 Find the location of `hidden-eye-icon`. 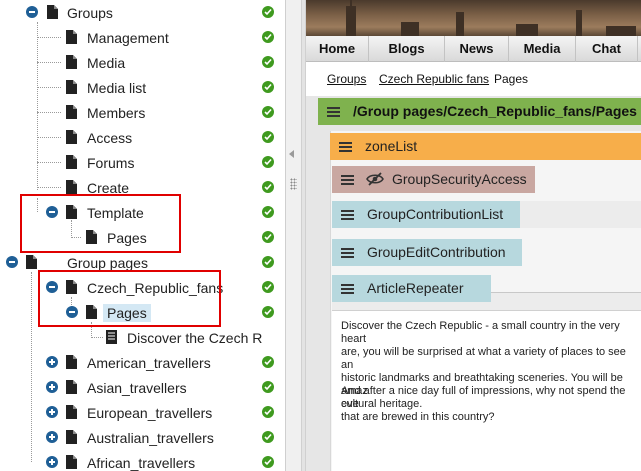

hidden-eye-icon is located at coordinates (375, 179).